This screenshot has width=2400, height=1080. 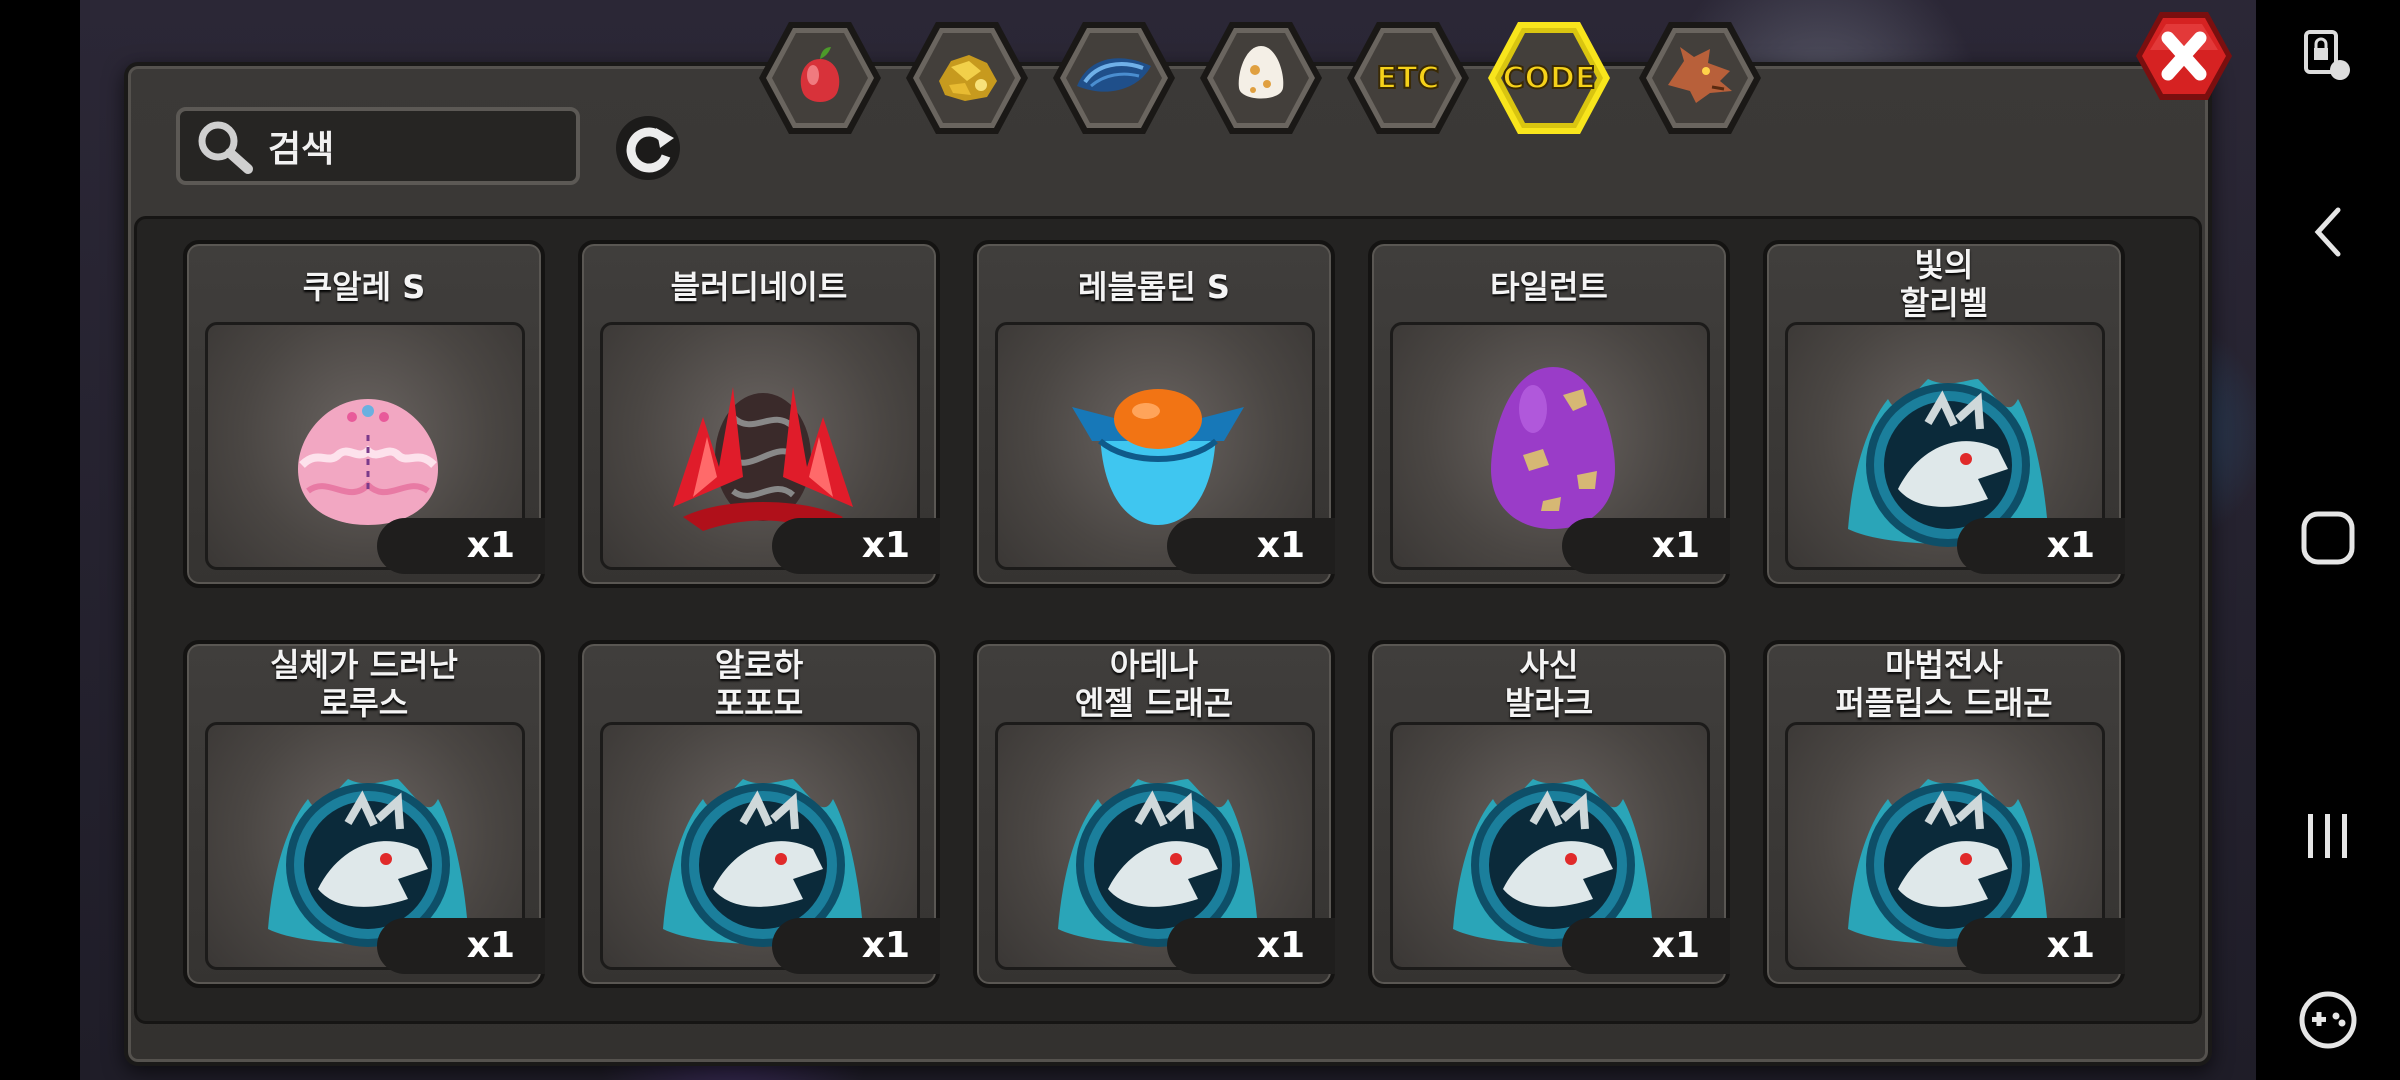 I want to click on item-name: 레블롭틴 S, so click(x=1154, y=287).